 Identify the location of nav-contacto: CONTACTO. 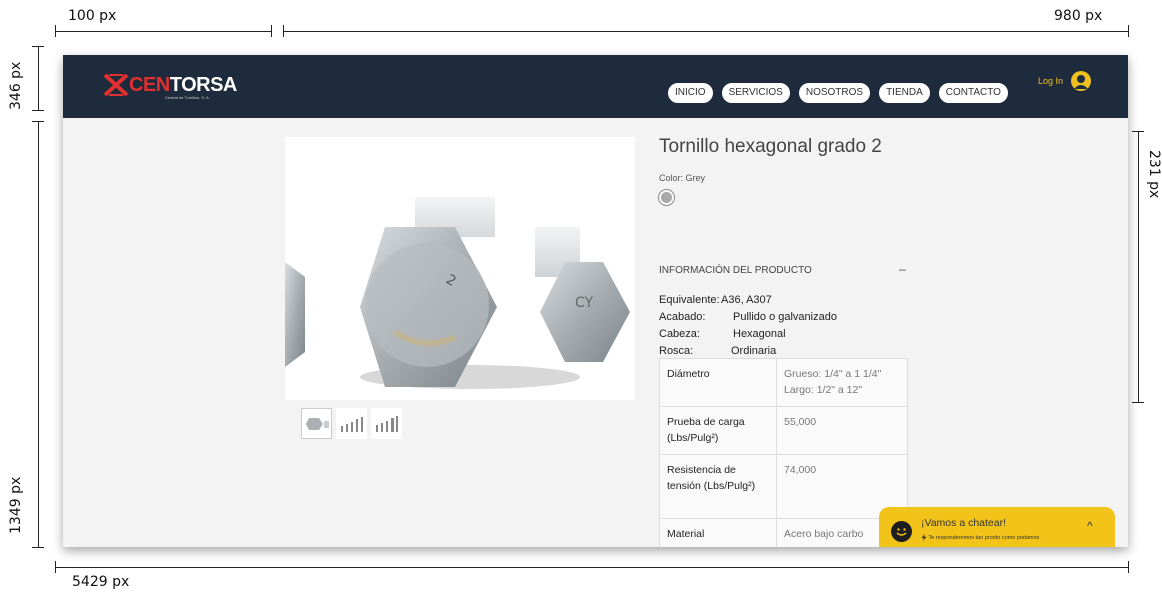
(973, 93).